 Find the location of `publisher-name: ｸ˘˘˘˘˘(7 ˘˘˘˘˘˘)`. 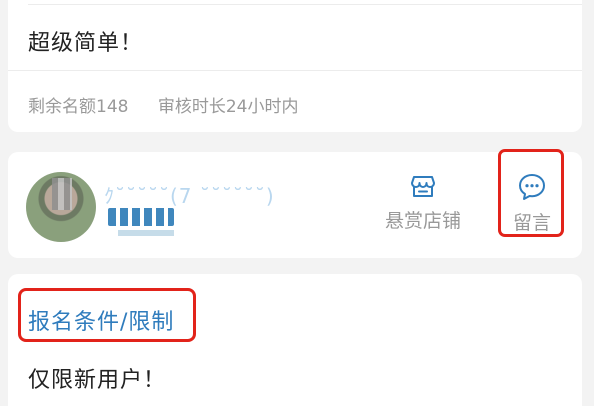

publisher-name: ｸ˘˘˘˘˘(7 ˘˘˘˘˘˘) is located at coordinates (189, 194).